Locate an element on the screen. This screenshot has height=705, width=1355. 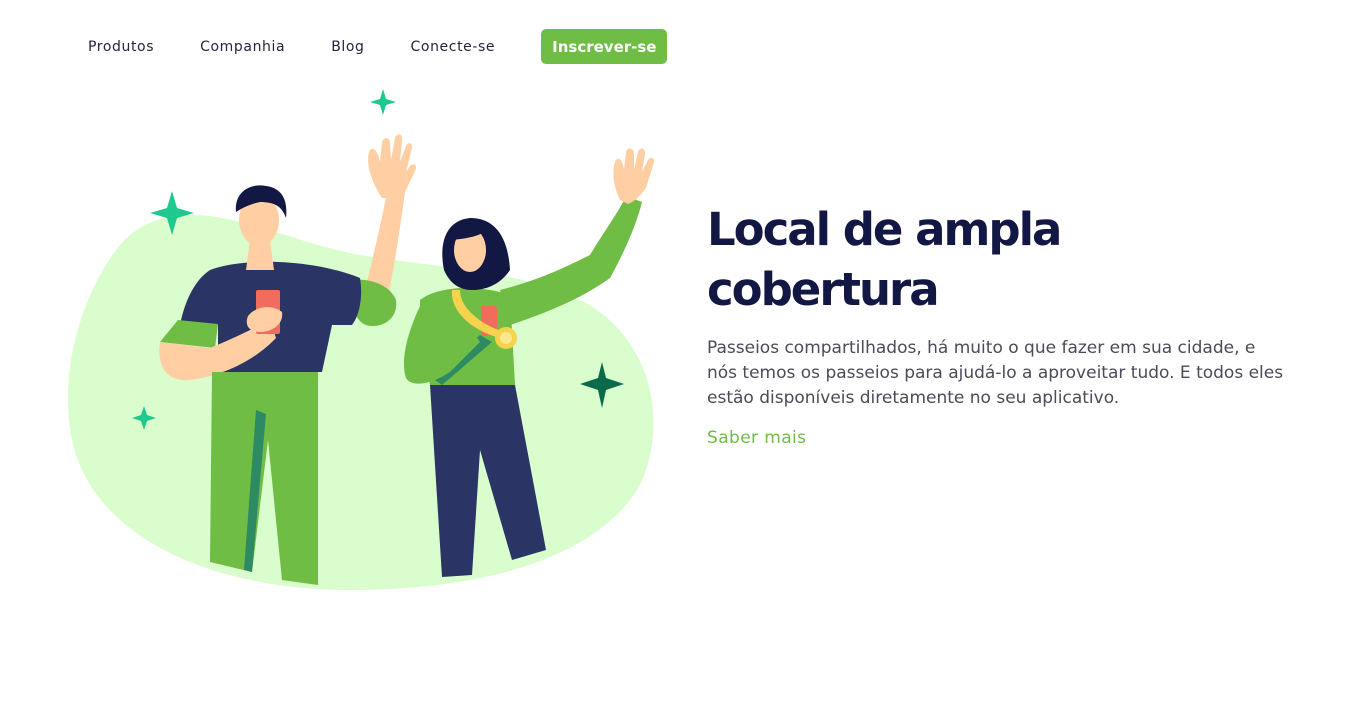
nav-link-conecte-se: Conecte-se is located at coordinates (453, 47).